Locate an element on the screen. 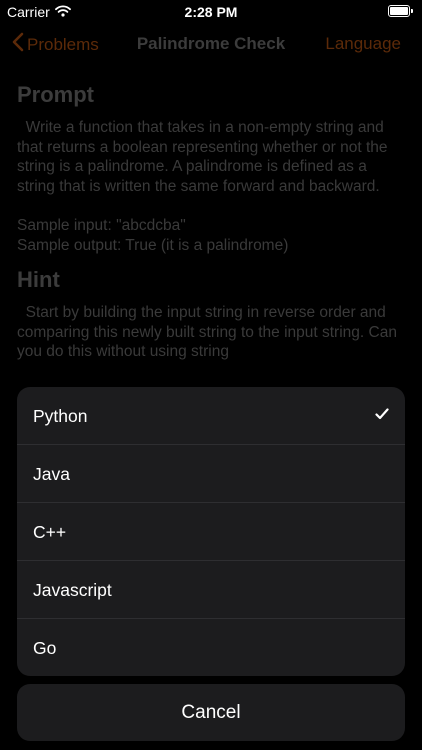 Image resolution: width=422 pixels, height=750 pixels. language-option-javascript: Javascript is located at coordinates (211, 590).